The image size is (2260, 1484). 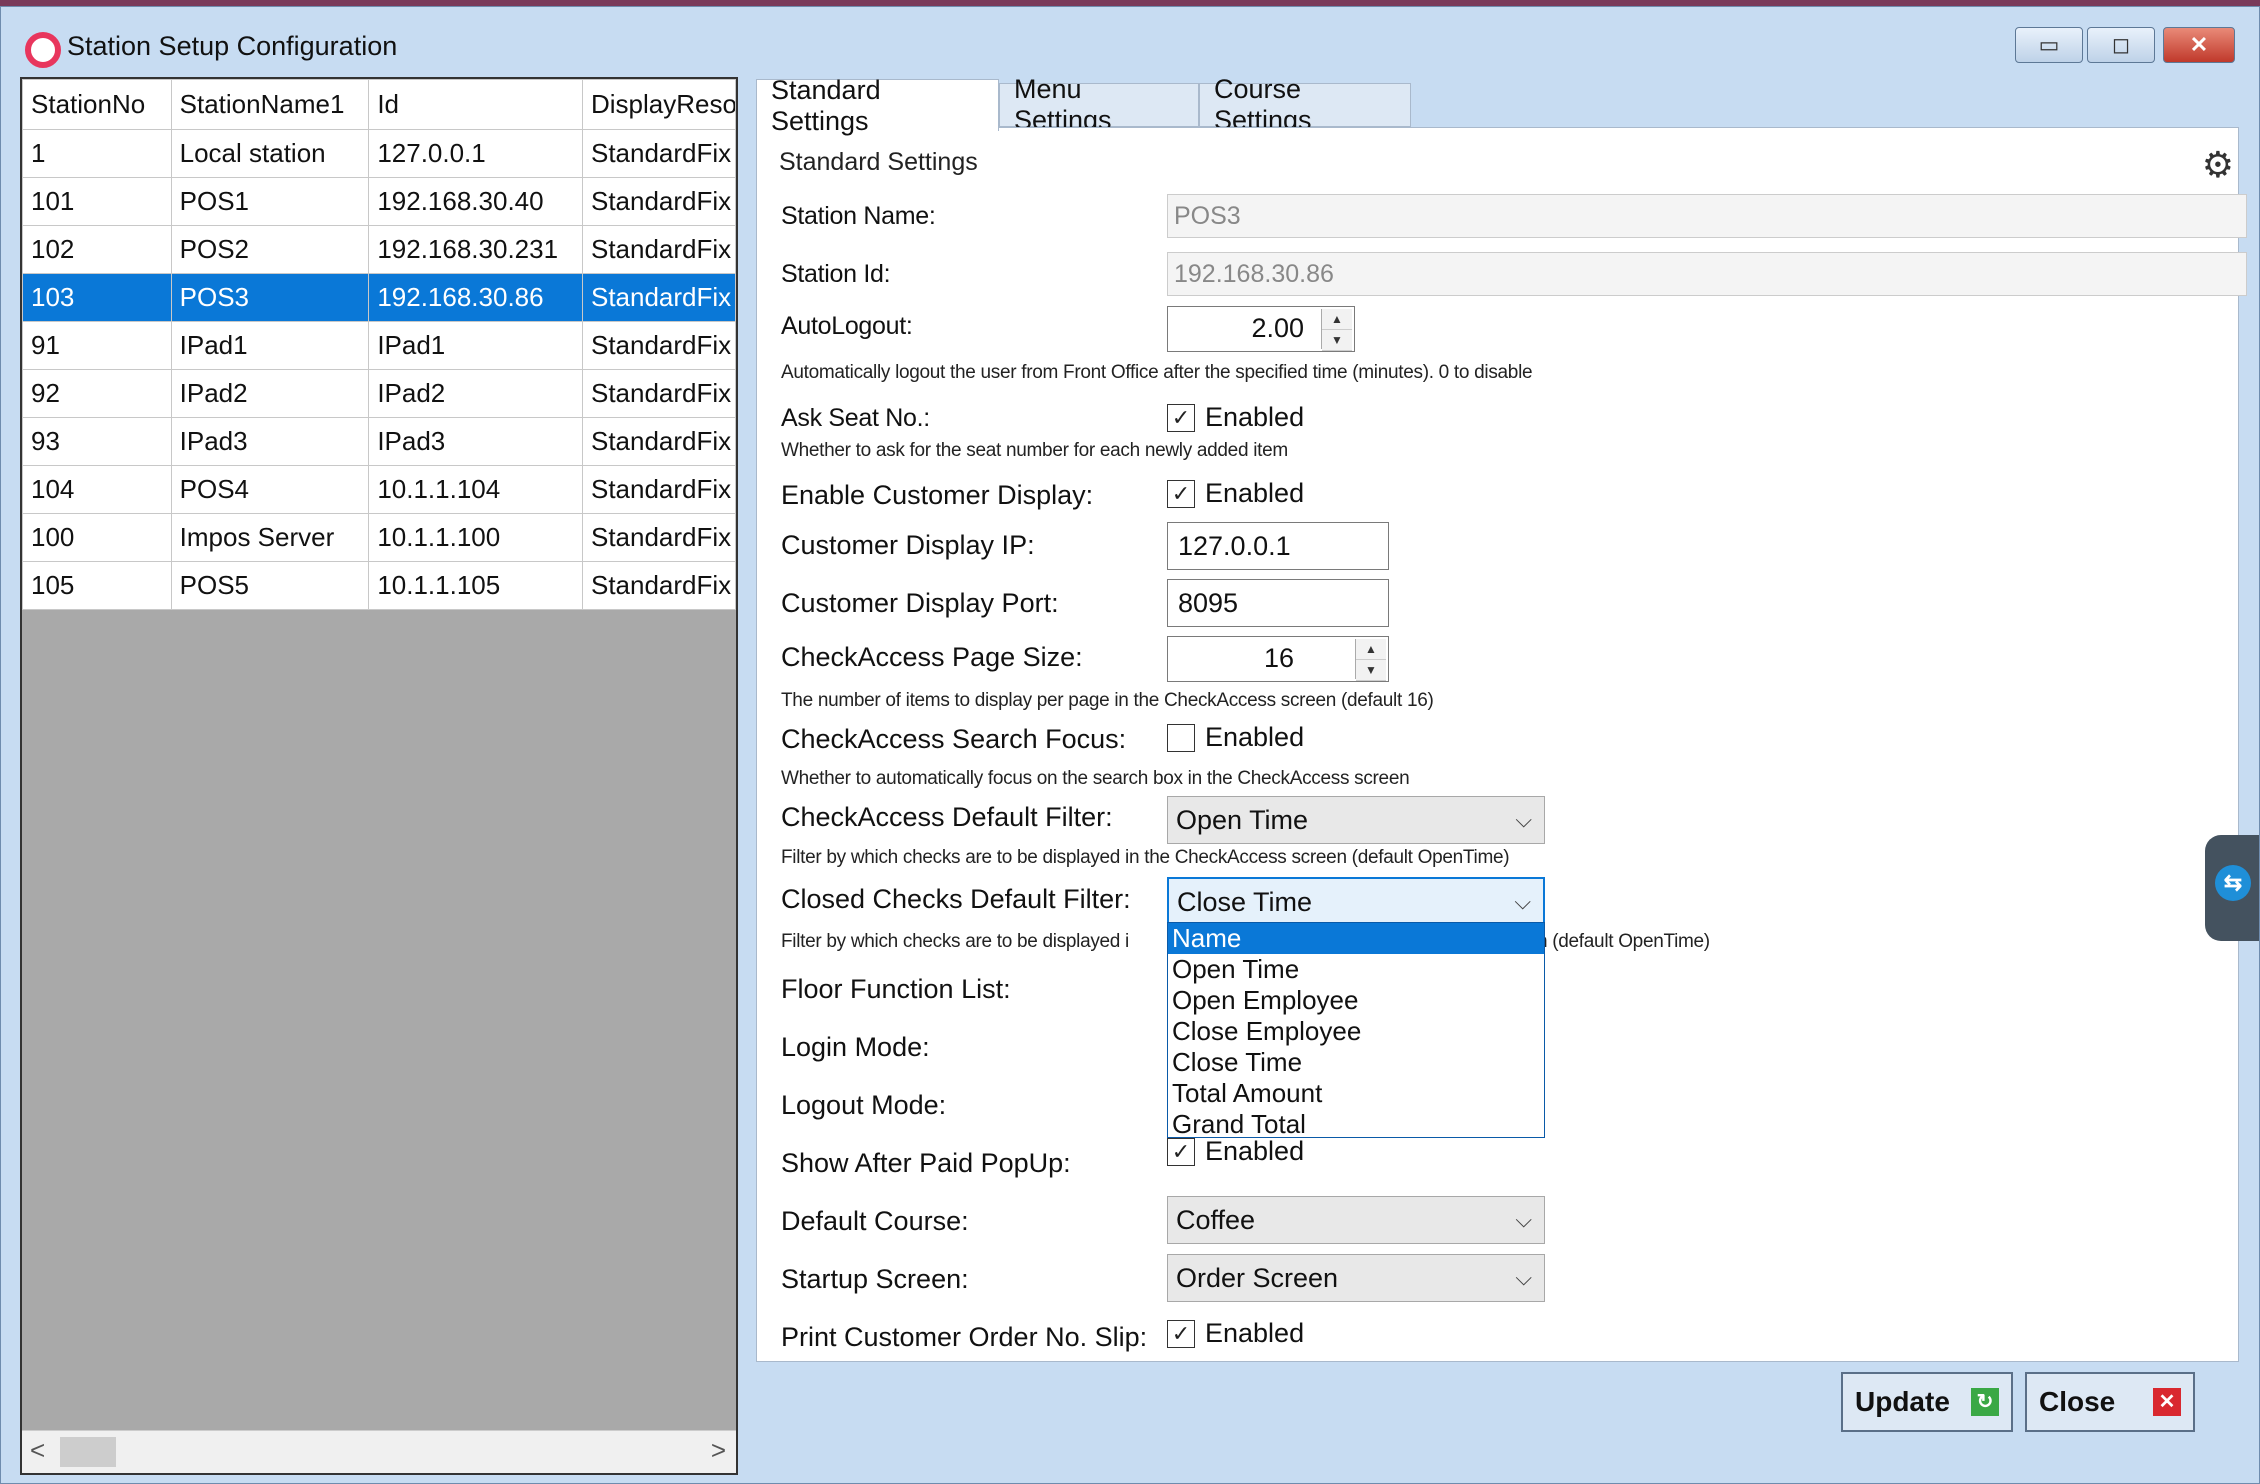 I want to click on dropdown-option: Open Time, so click(x=1356, y=969).